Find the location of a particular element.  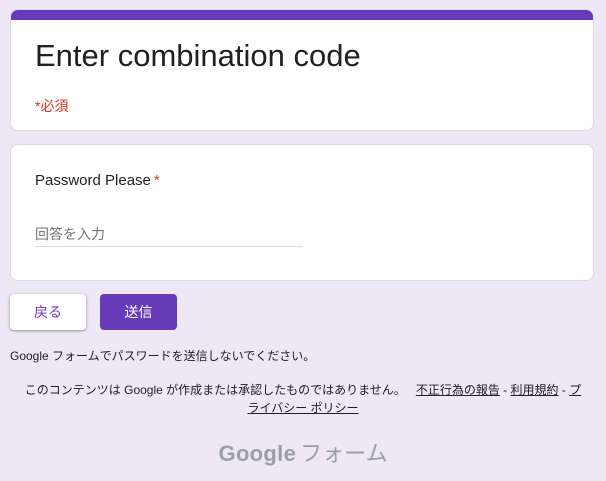

answer-input is located at coordinates (169, 234).